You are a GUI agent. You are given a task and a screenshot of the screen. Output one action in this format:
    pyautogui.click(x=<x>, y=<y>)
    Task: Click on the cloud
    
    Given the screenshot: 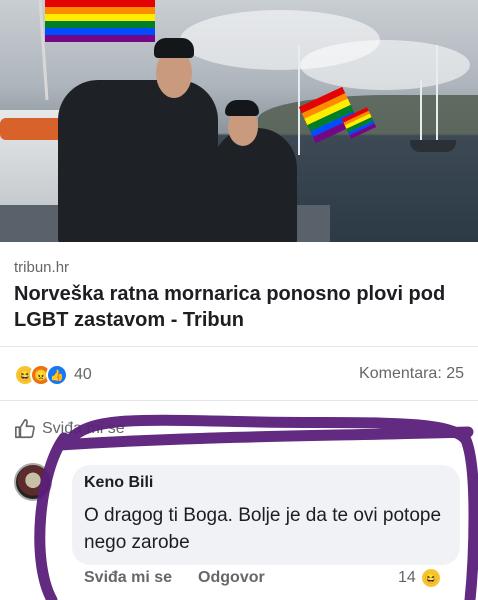 What is the action you would take?
    pyautogui.click(x=385, y=65)
    